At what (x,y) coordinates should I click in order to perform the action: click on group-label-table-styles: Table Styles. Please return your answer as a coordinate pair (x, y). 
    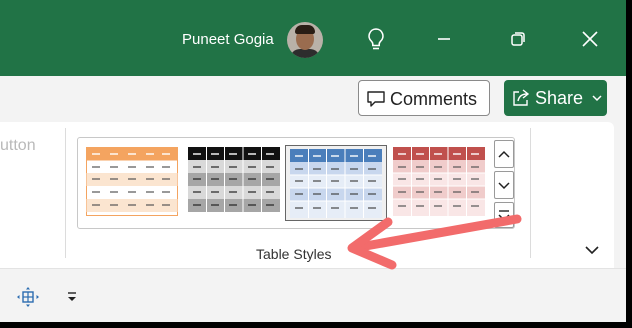
    Looking at the image, I should click on (294, 254).